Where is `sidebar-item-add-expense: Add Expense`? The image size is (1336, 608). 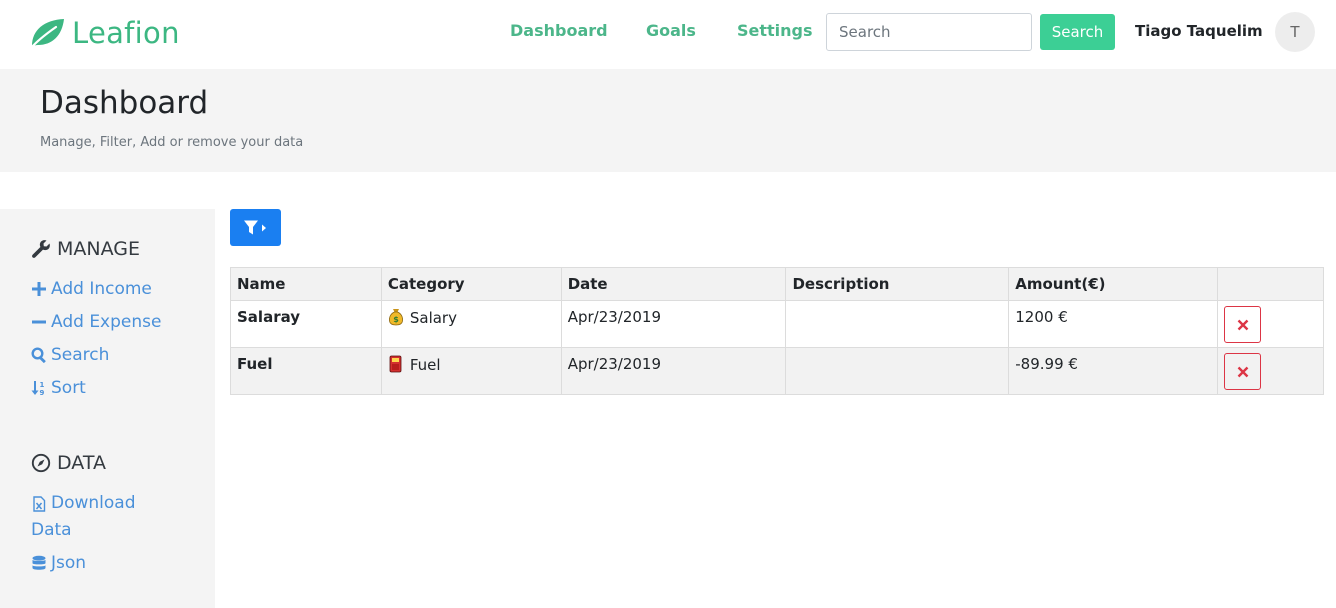
sidebar-item-add-expense: Add Expense is located at coordinates (96, 322).